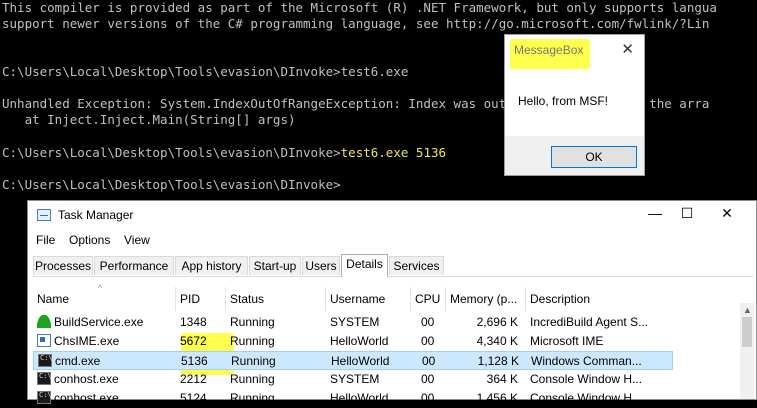 Image resolution: width=757 pixels, height=408 pixels. I want to click on menu-options: Options, so click(89, 240).